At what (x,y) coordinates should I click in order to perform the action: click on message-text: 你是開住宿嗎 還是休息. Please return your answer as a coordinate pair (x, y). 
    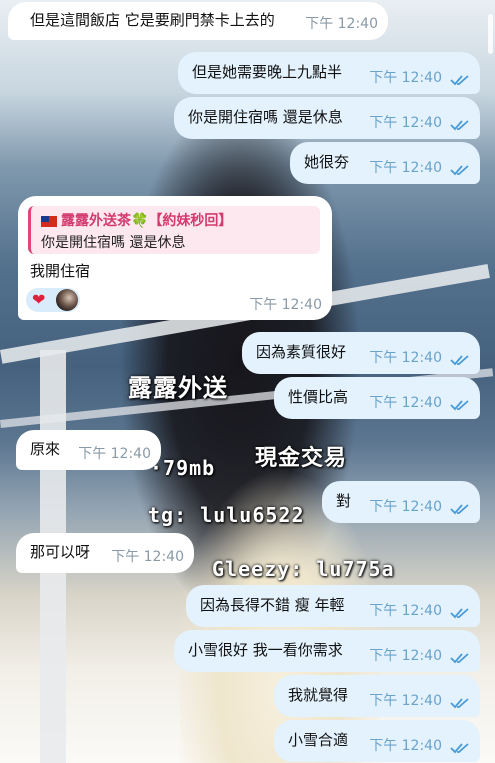
    Looking at the image, I should click on (265, 116).